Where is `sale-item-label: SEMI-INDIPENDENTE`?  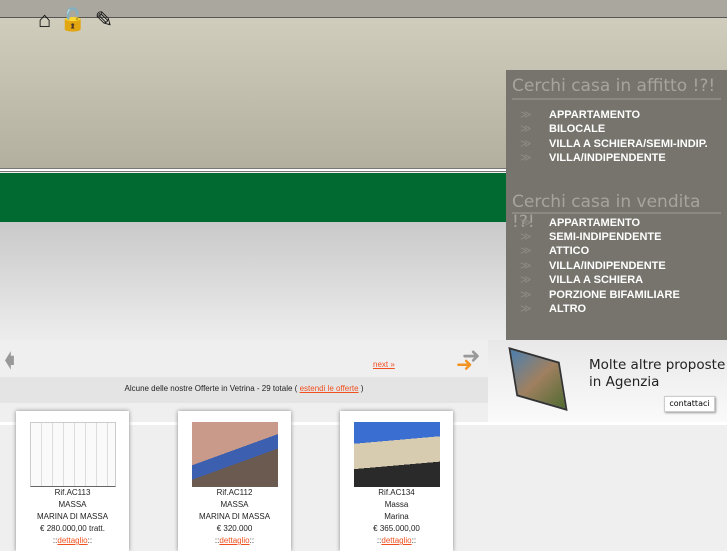
sale-item-label: SEMI-INDIPENDENTE is located at coordinates (605, 236).